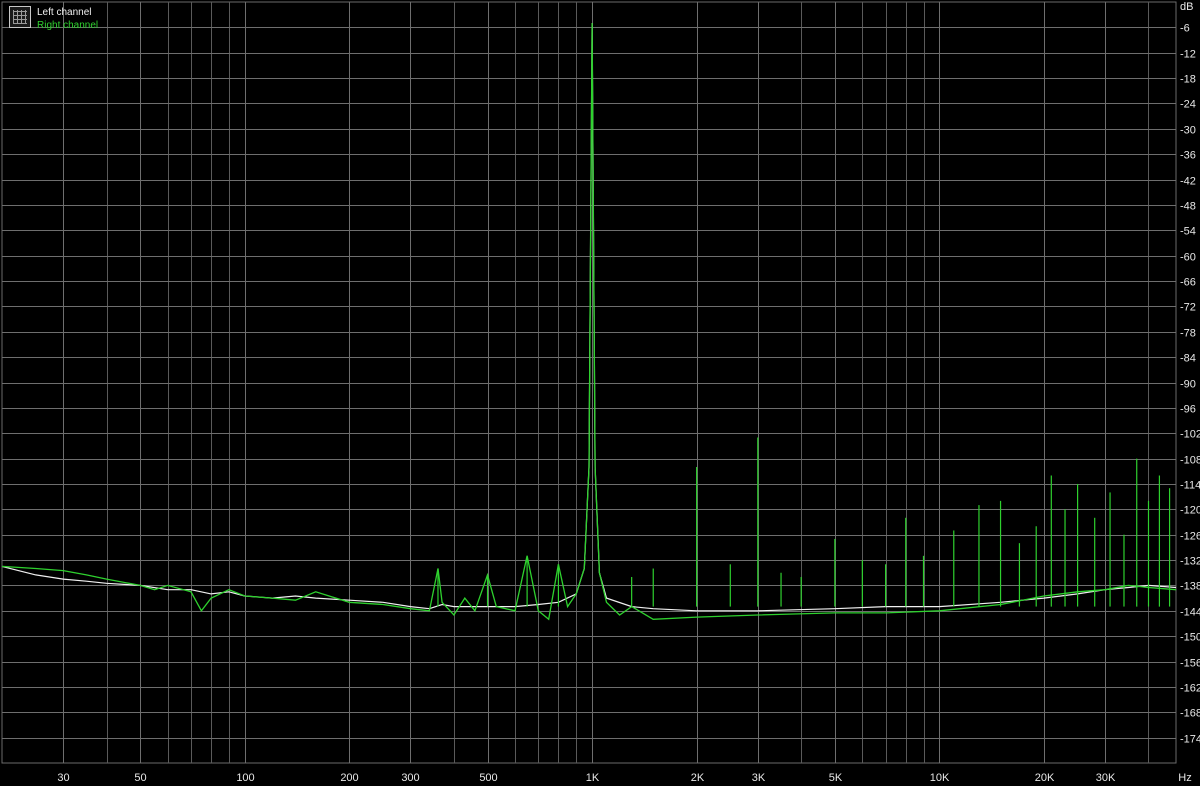 The width and height of the screenshot is (1200, 786). I want to click on y-tick-label: -150, so click(1190, 638).